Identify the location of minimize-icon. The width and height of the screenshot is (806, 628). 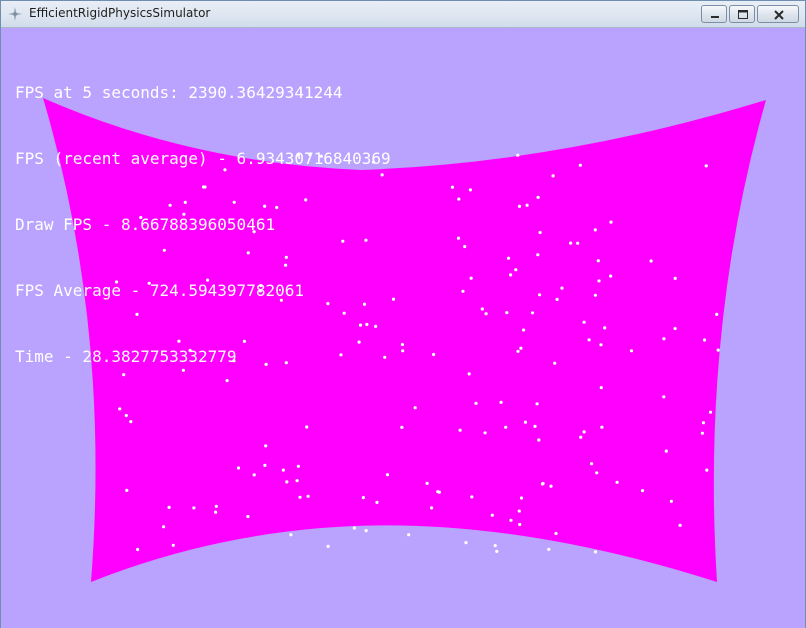
(715, 17).